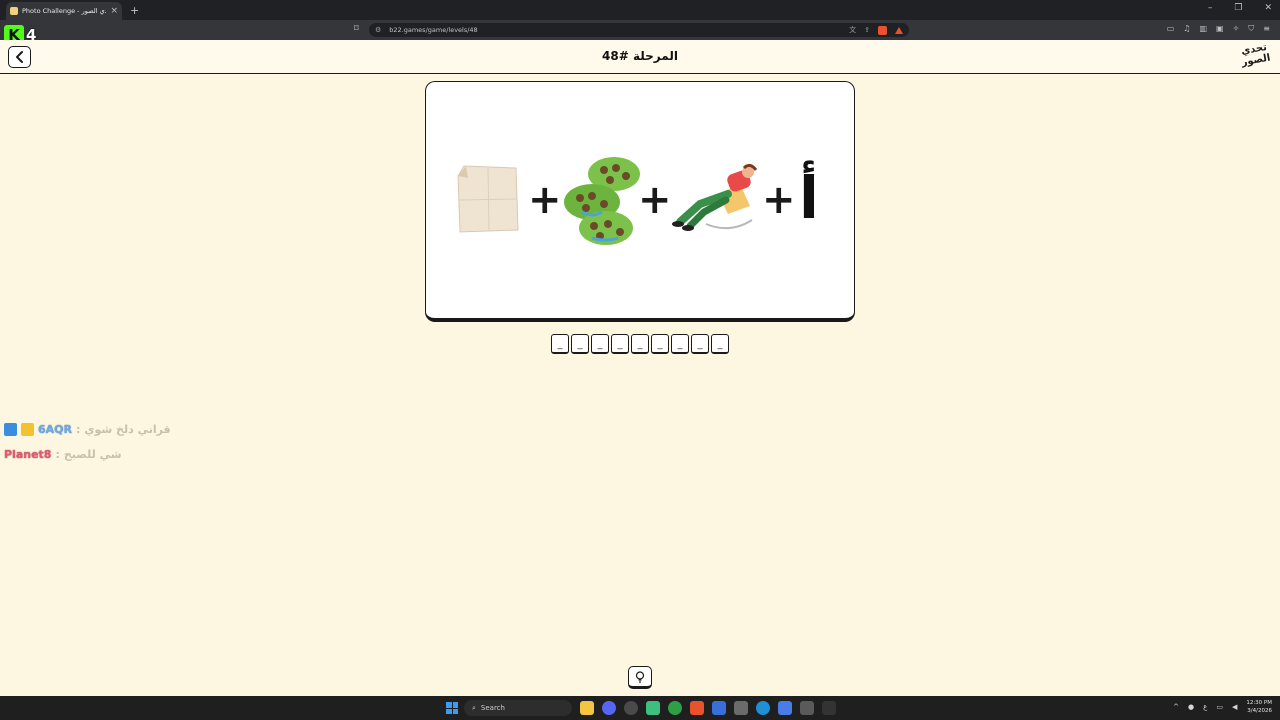  What do you see at coordinates (763, 708) in the screenshot?
I see `edge-icon` at bounding box center [763, 708].